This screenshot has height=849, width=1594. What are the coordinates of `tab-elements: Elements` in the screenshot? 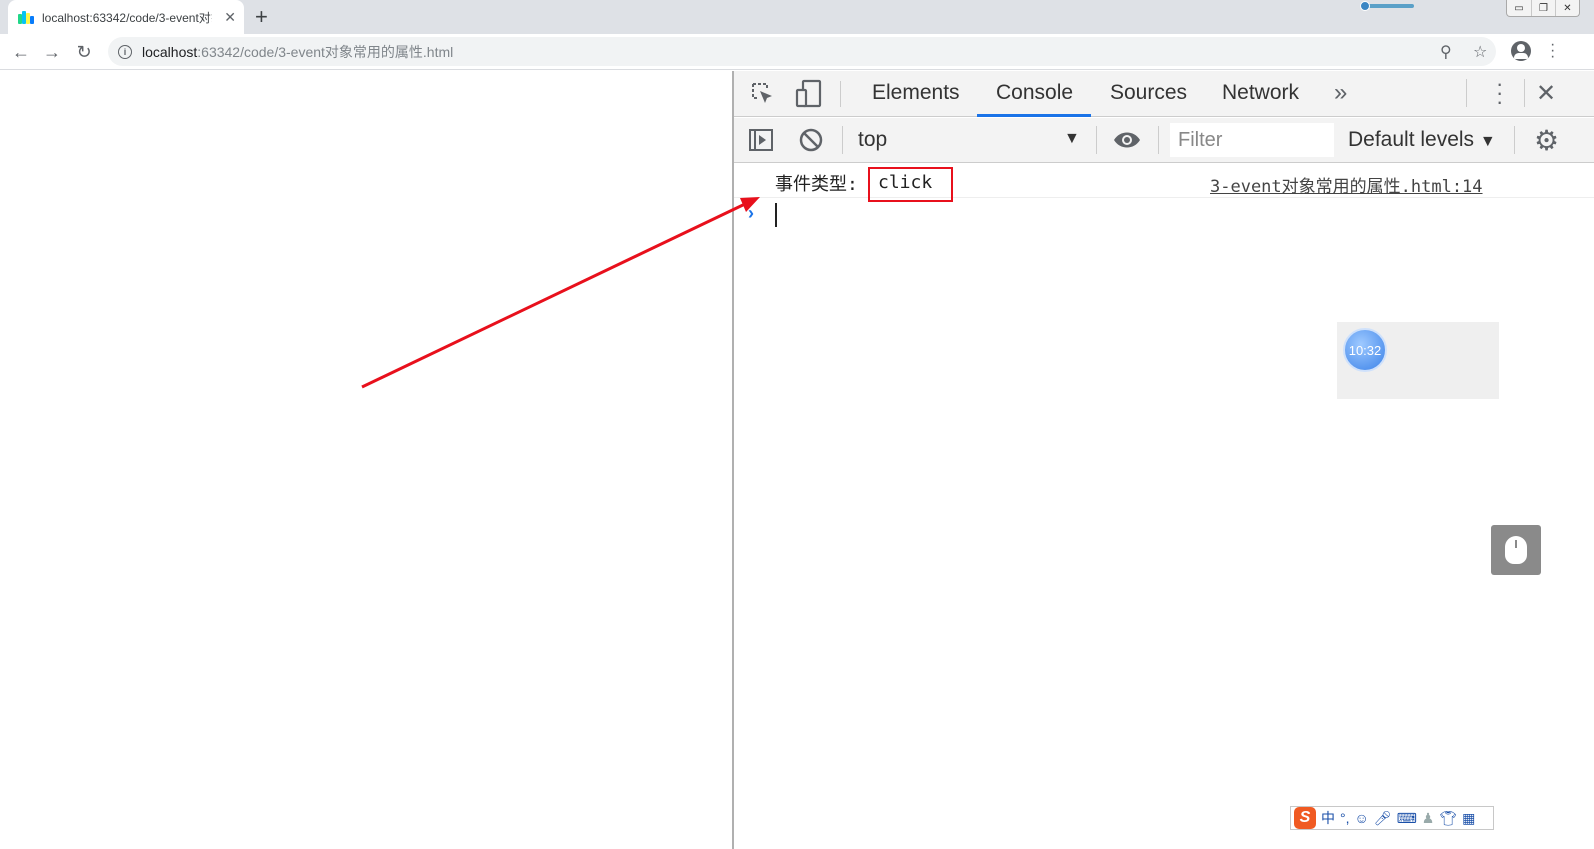 It's located at (916, 99).